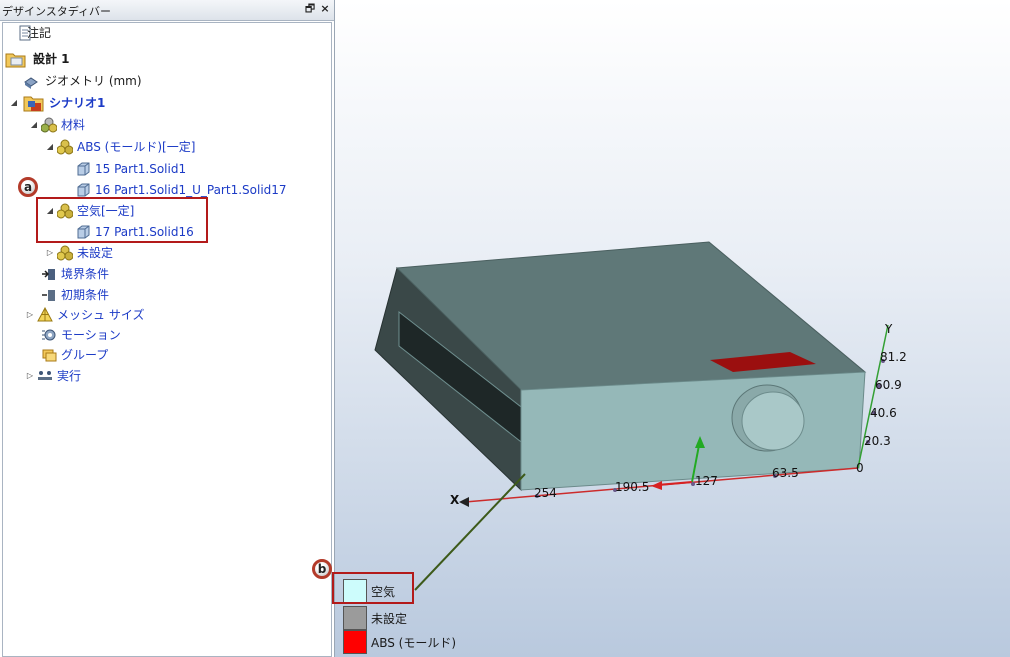  What do you see at coordinates (48, 295) in the screenshot?
I see `initial-conditions-icon` at bounding box center [48, 295].